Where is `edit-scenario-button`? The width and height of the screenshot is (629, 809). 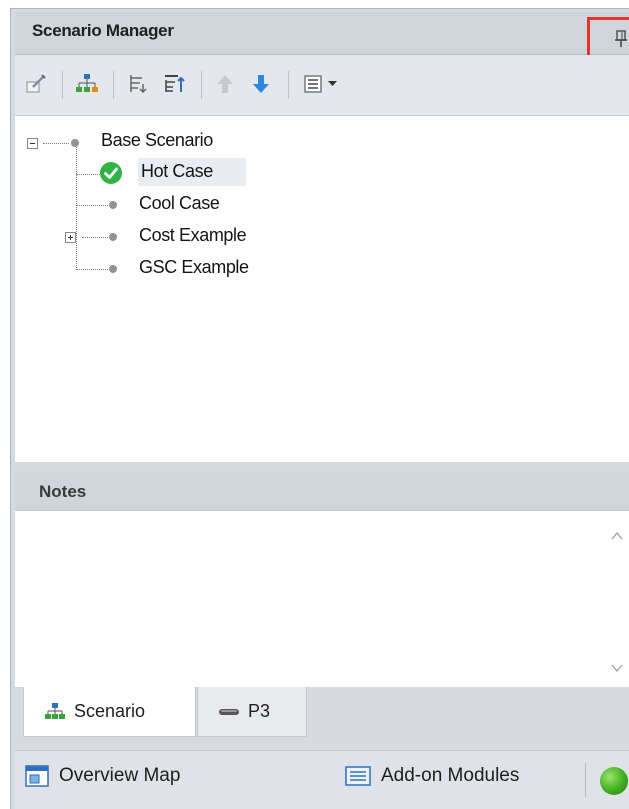
edit-scenario-button is located at coordinates (36, 84).